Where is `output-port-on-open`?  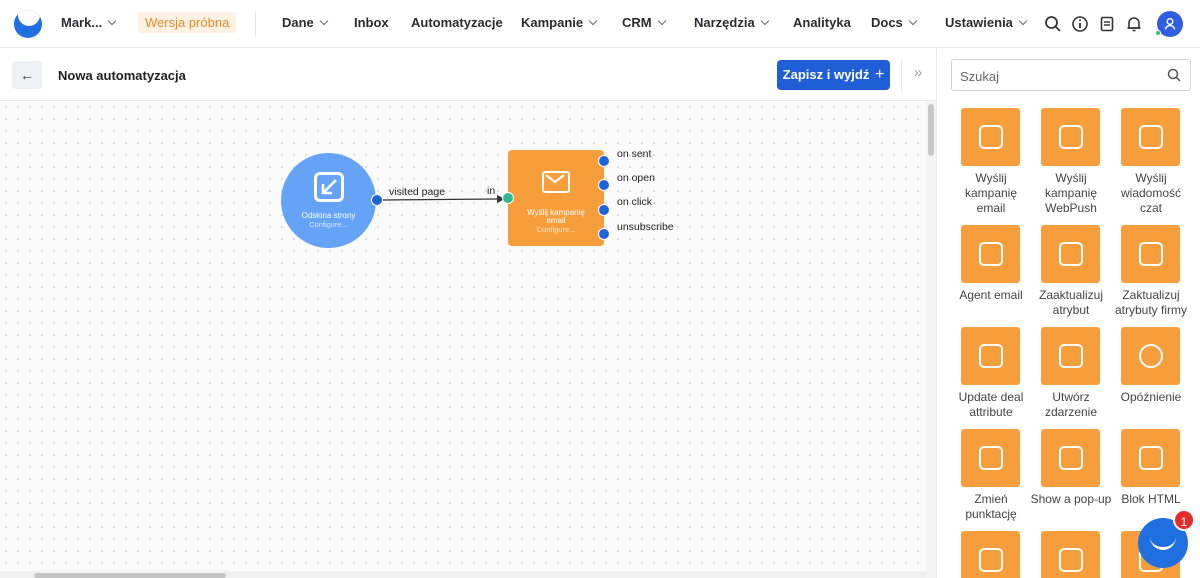
output-port-on-open is located at coordinates (604, 185).